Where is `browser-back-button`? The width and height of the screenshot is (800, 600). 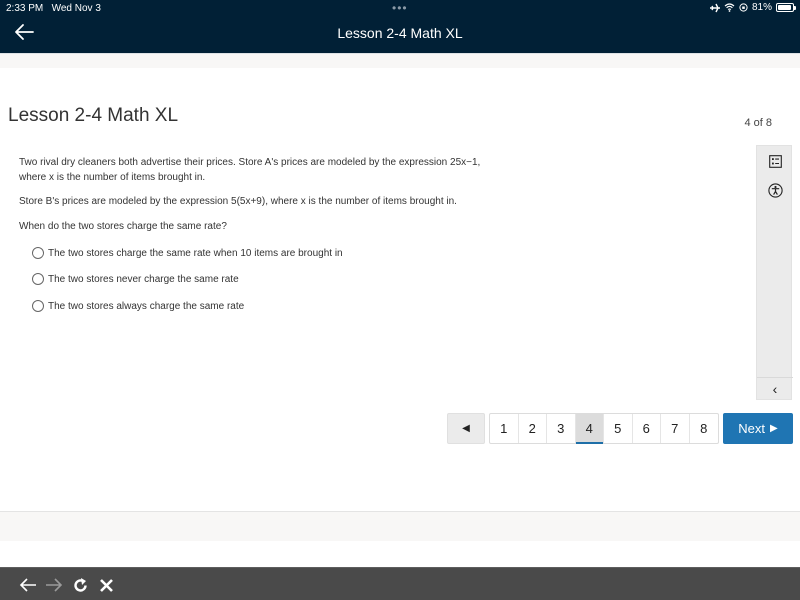 browser-back-button is located at coordinates (28, 585).